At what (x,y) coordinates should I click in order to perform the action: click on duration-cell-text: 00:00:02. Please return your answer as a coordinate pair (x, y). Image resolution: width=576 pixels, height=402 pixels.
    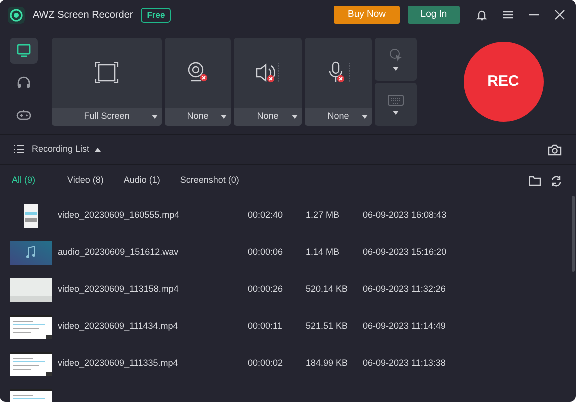
    Looking at the image, I should click on (266, 363).